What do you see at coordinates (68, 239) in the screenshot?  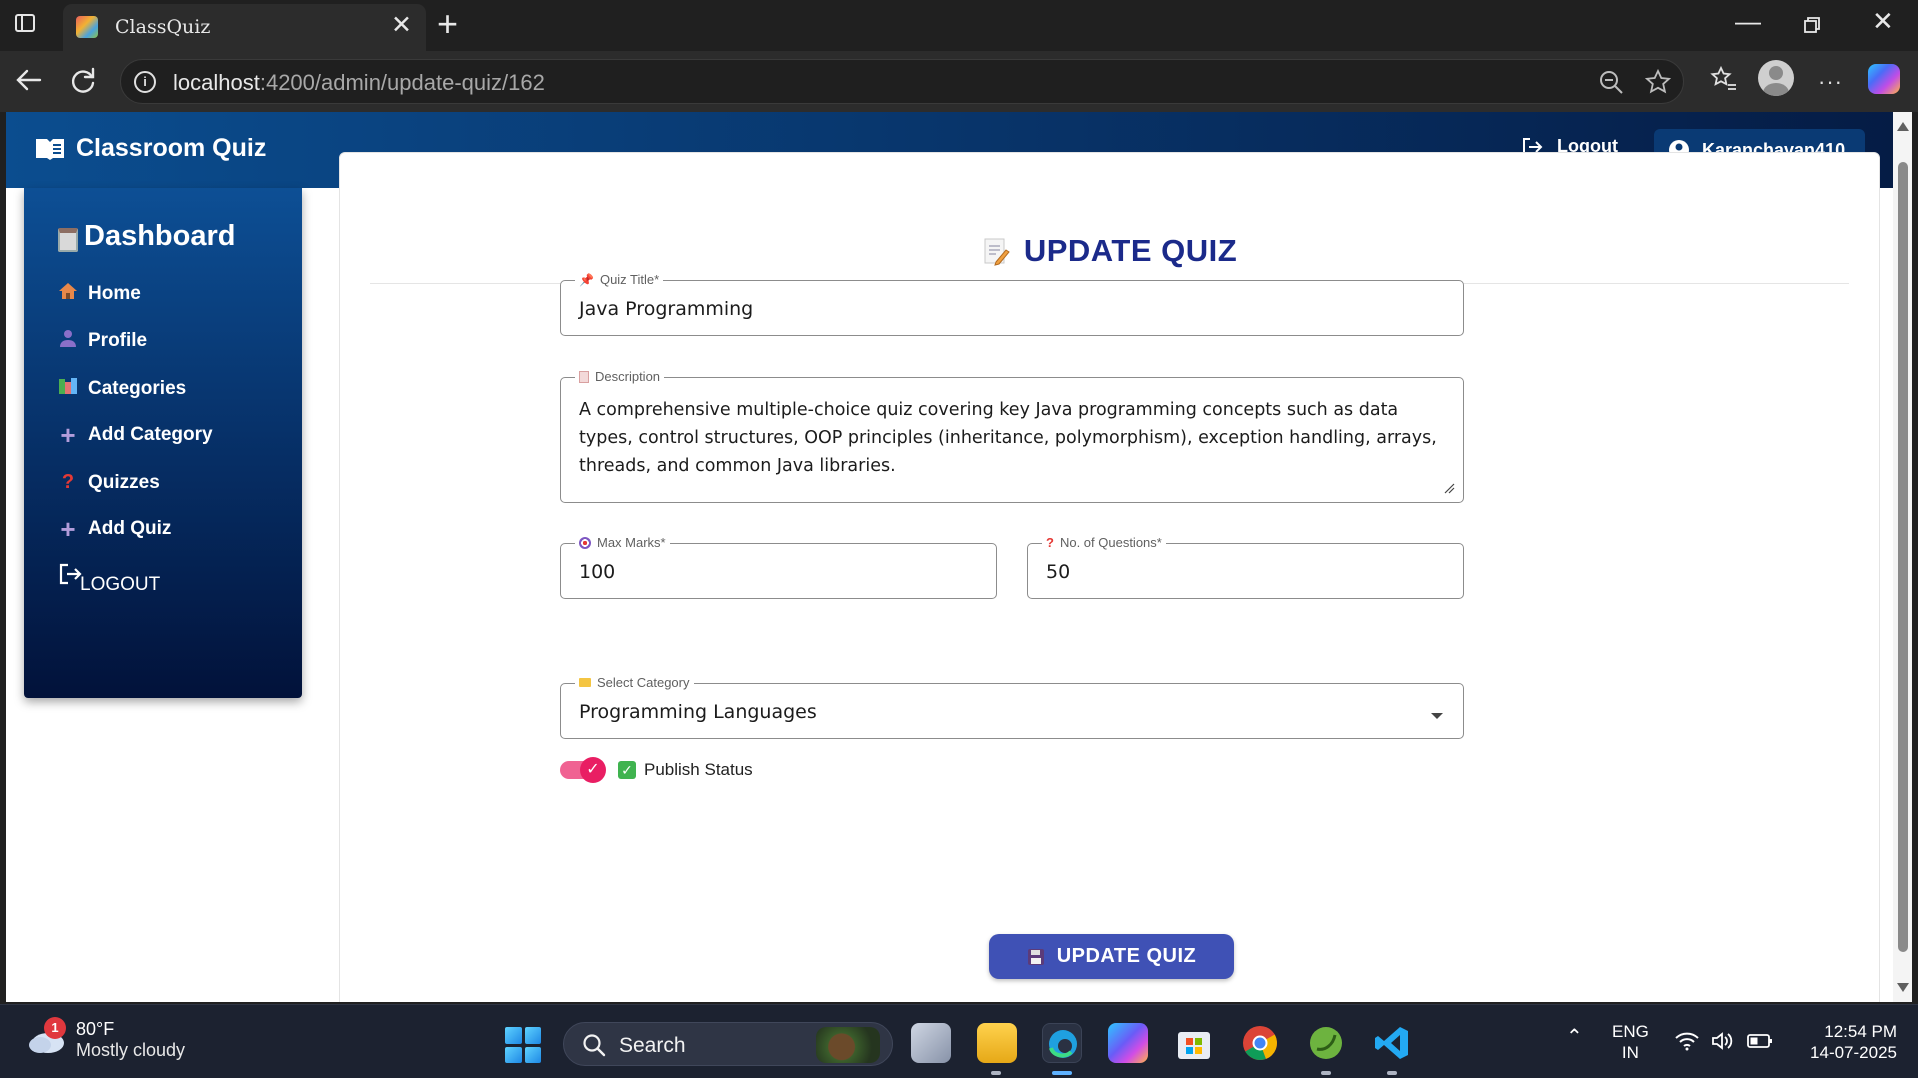 I see `clipboard-icon` at bounding box center [68, 239].